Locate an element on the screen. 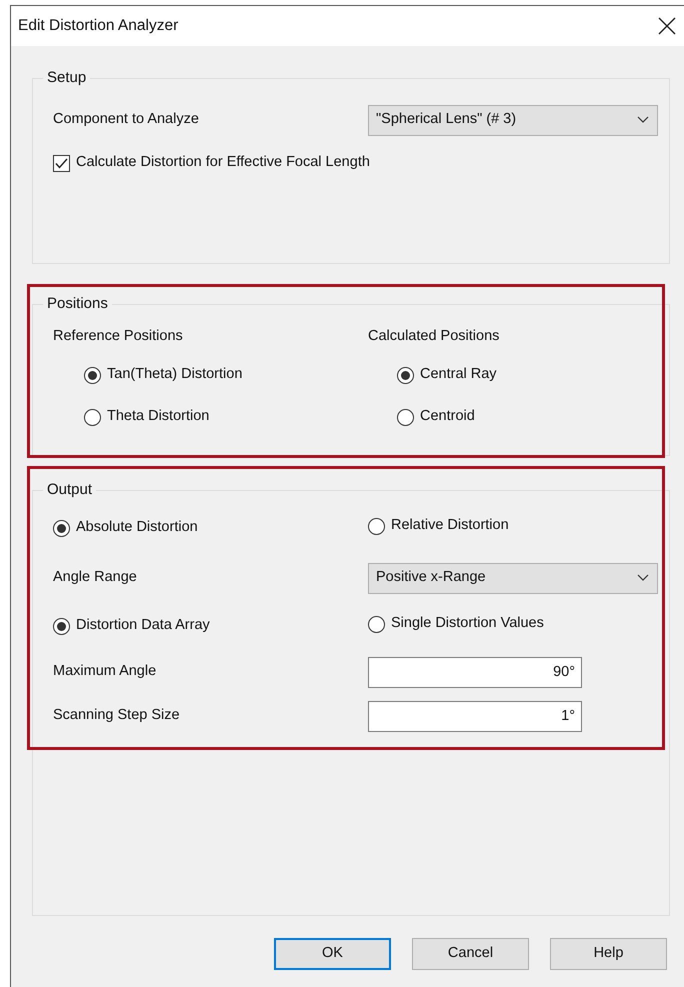 This screenshot has width=684, height=987. radio-label: Relative Distortion is located at coordinates (450, 526).